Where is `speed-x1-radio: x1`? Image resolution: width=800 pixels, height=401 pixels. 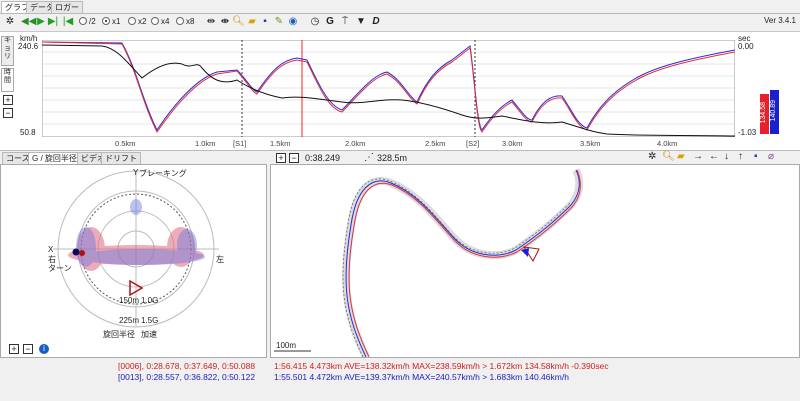
speed-x1-radio: x1 is located at coordinates (111, 22).